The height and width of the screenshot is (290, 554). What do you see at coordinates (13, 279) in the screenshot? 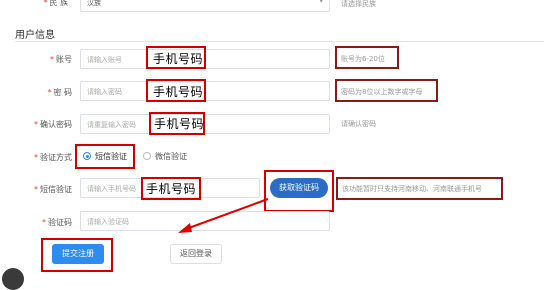
I see `avatar` at bounding box center [13, 279].